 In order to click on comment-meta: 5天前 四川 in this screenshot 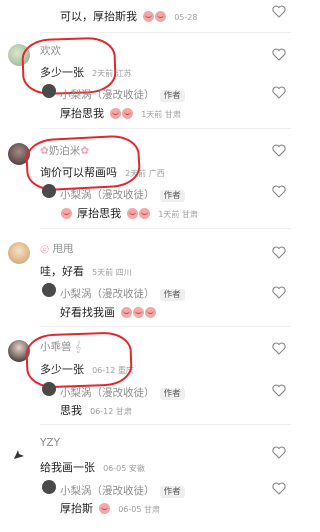, I will do `click(112, 272)`.